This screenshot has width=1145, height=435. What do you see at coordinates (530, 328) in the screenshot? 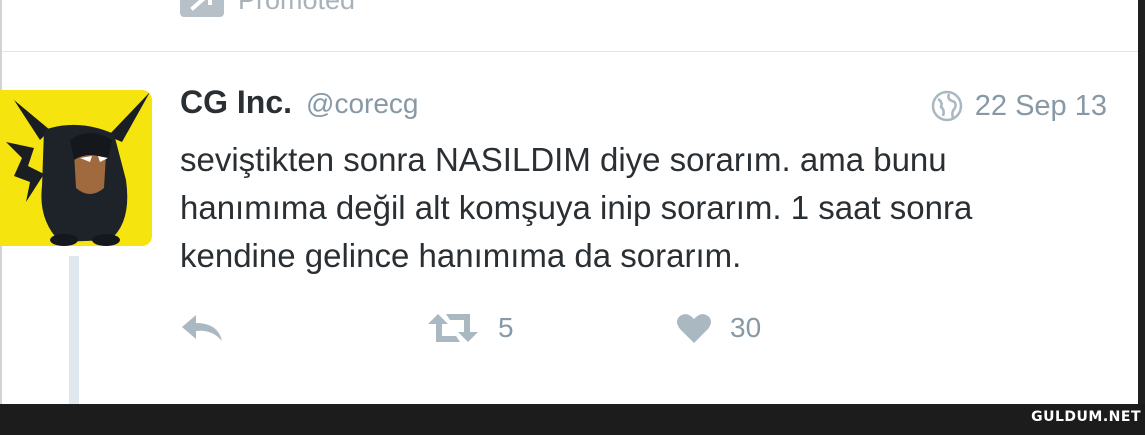
I see `tweet-actions: 5 30` at bounding box center [530, 328].